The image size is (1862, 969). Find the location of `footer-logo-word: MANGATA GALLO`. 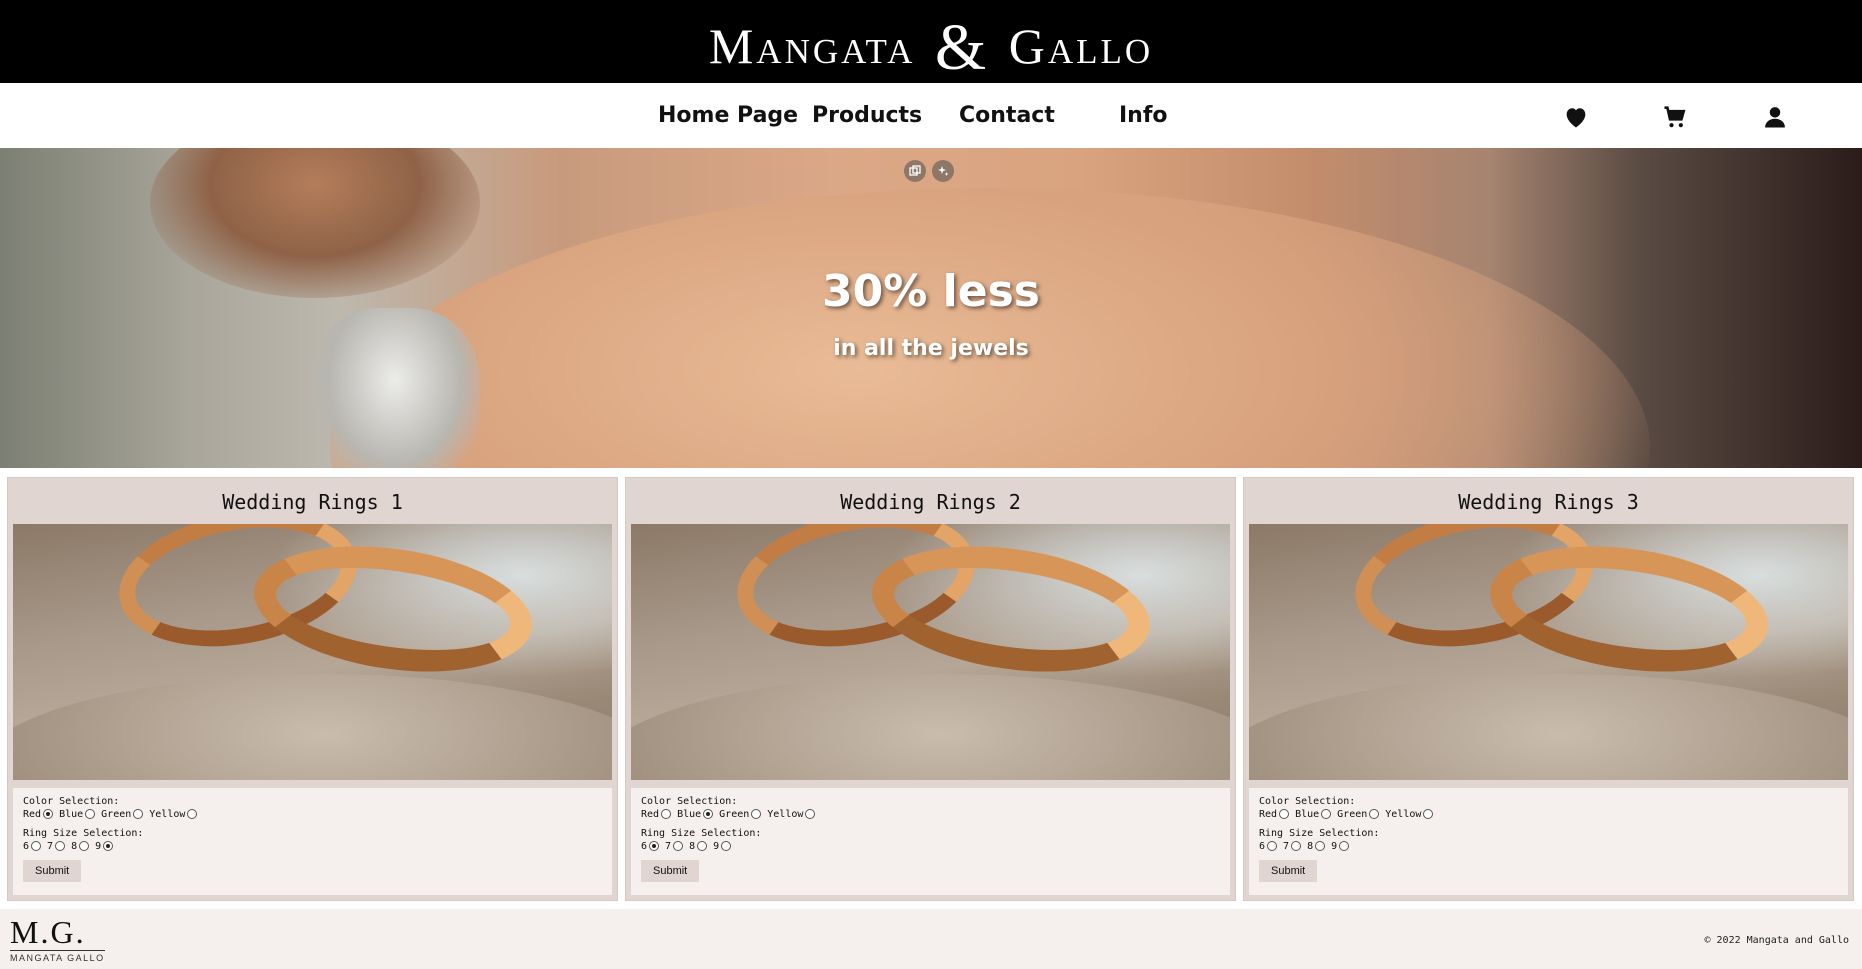

footer-logo-word: MANGATA GALLO is located at coordinates (57, 958).